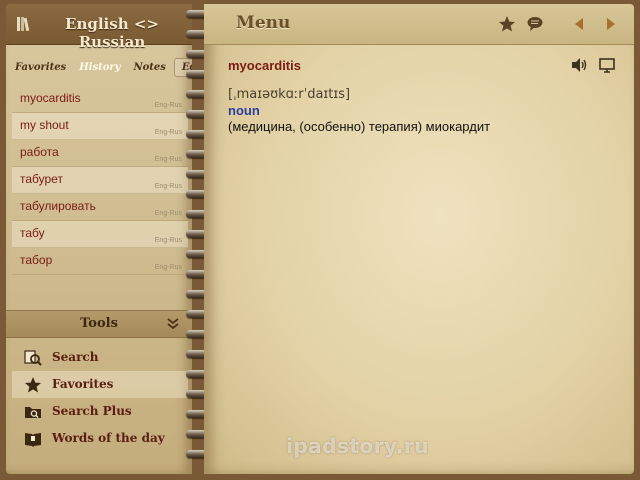 Image resolution: width=640 pixels, height=480 pixels. I want to click on display-icon, so click(607, 65).